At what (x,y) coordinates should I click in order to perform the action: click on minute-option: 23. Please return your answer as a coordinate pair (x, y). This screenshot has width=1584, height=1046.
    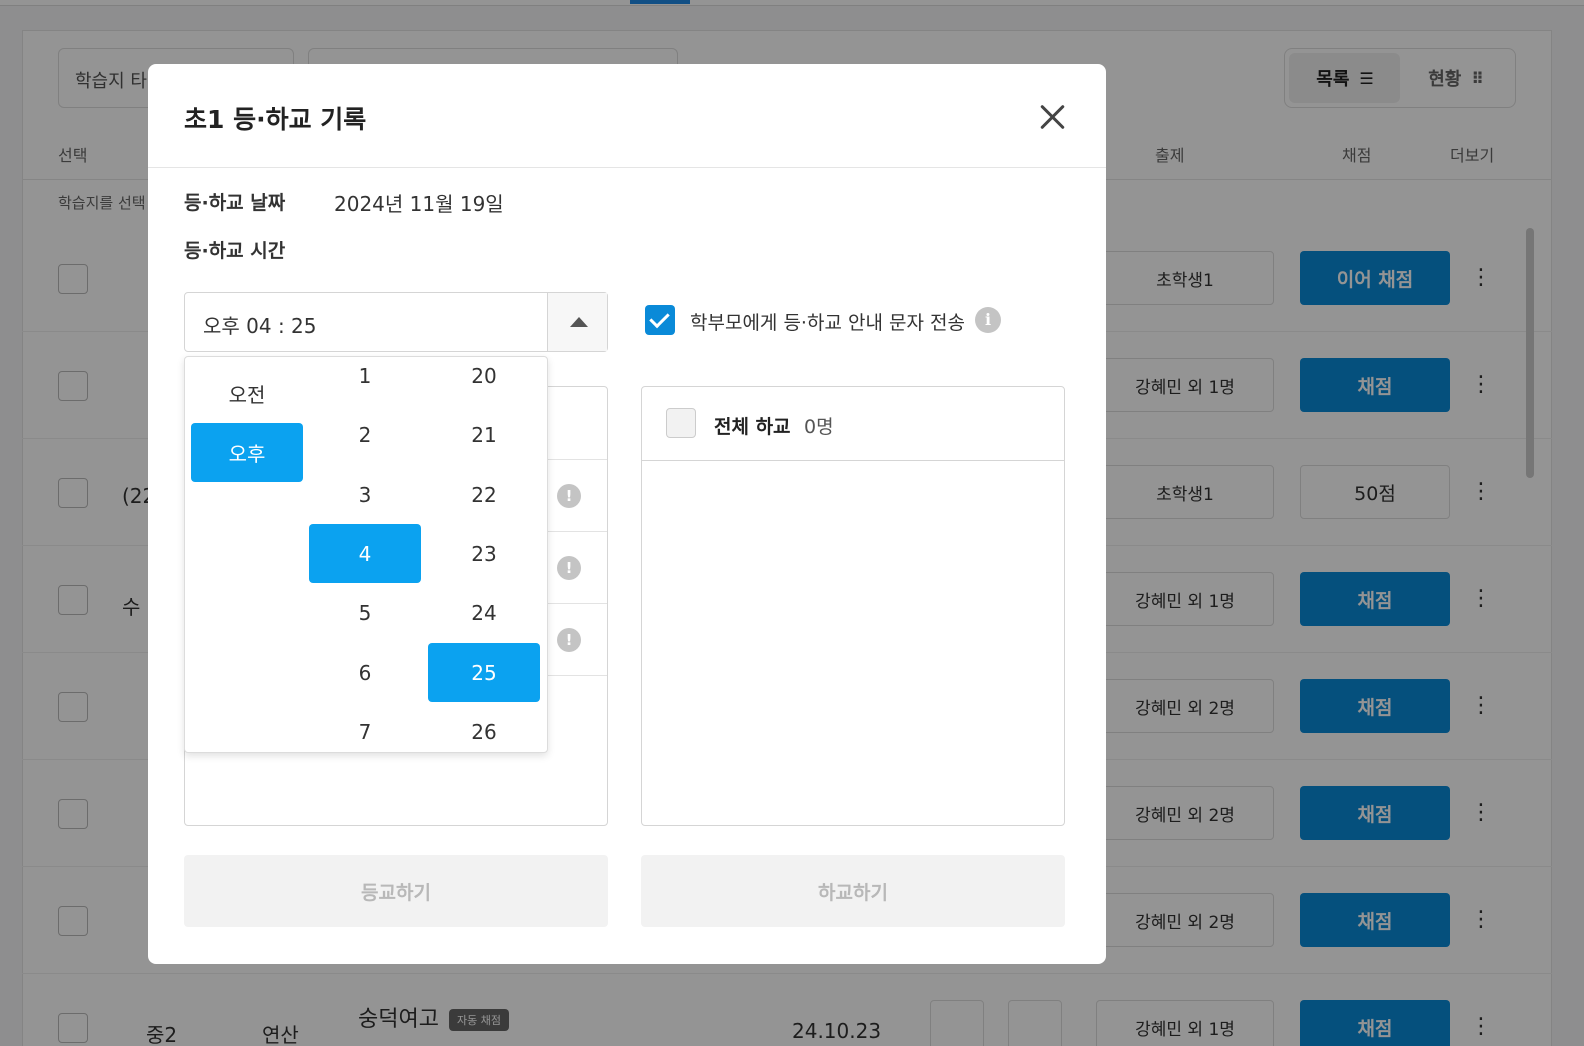
    Looking at the image, I should click on (484, 553).